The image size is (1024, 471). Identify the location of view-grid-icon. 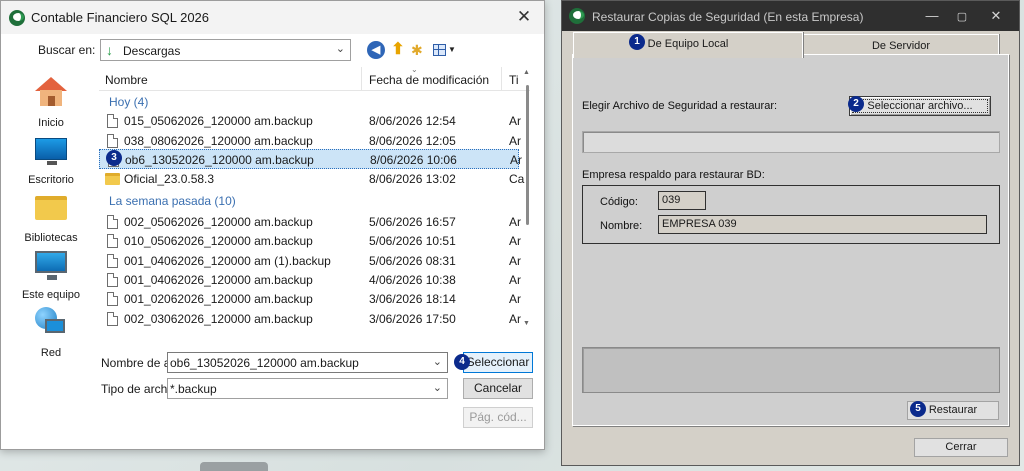
(439, 50).